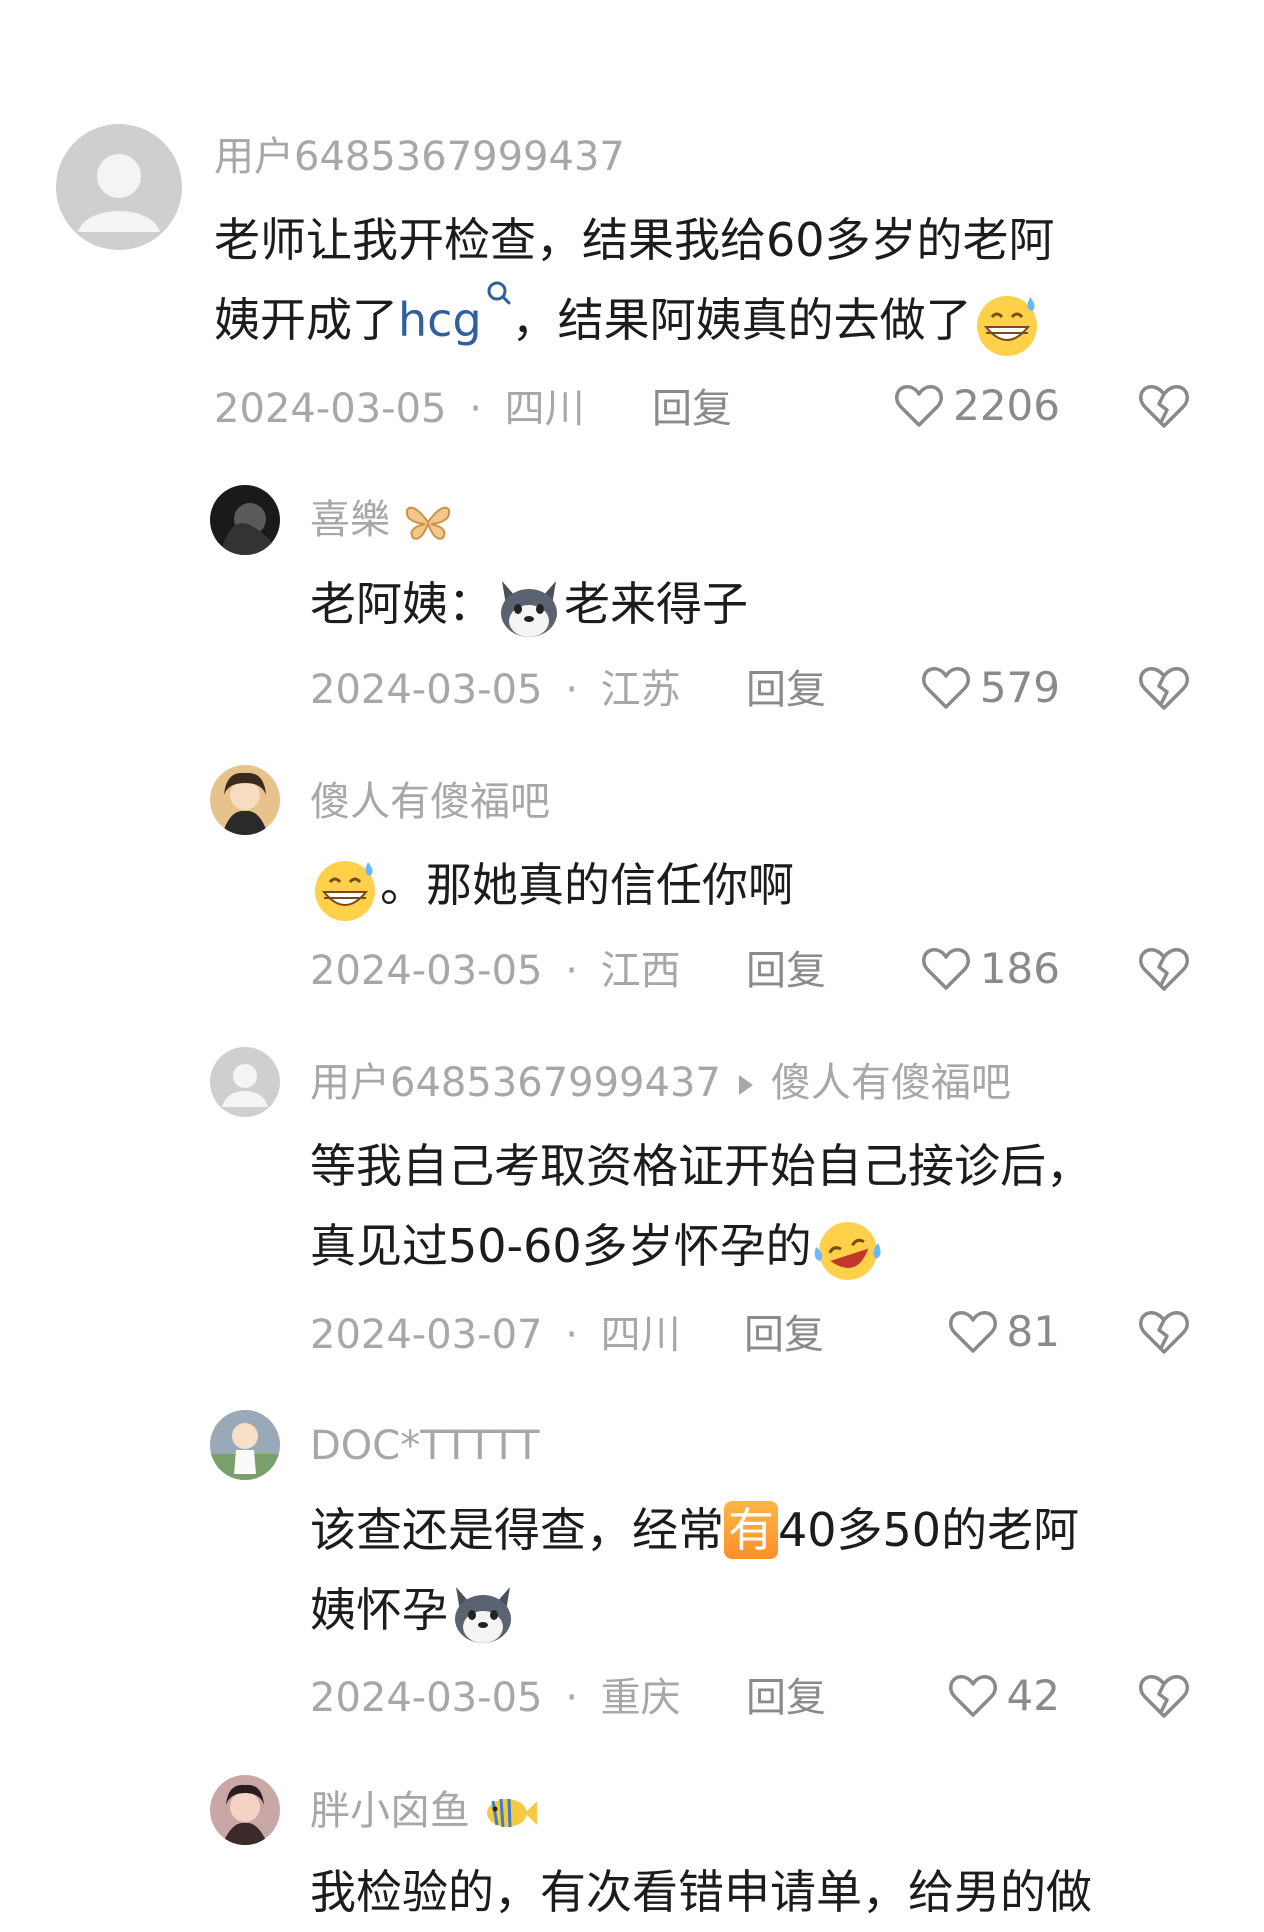  Describe the element at coordinates (561, 1246) in the screenshot. I see `text-segment: 真见过50-60多岁怀孕的` at that location.